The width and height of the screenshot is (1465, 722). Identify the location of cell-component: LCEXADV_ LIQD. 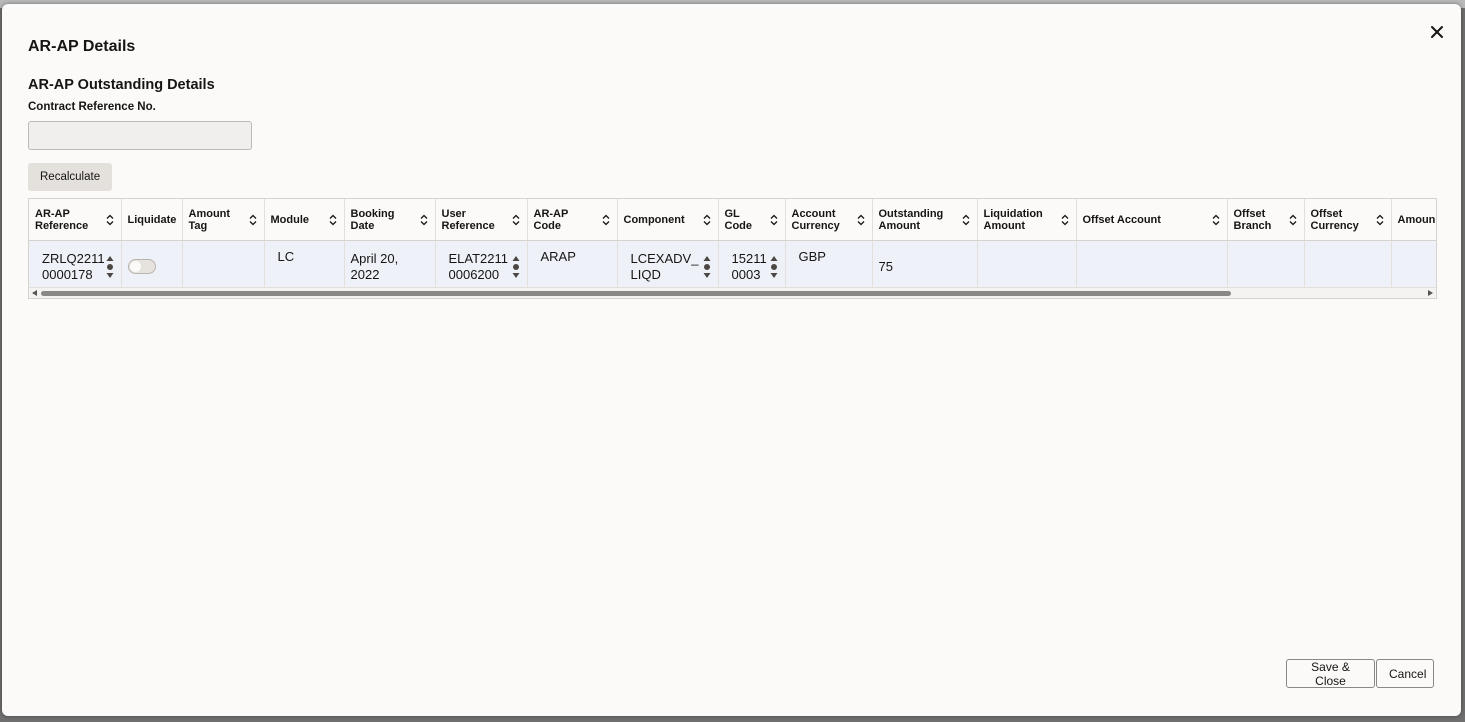
(668, 266).